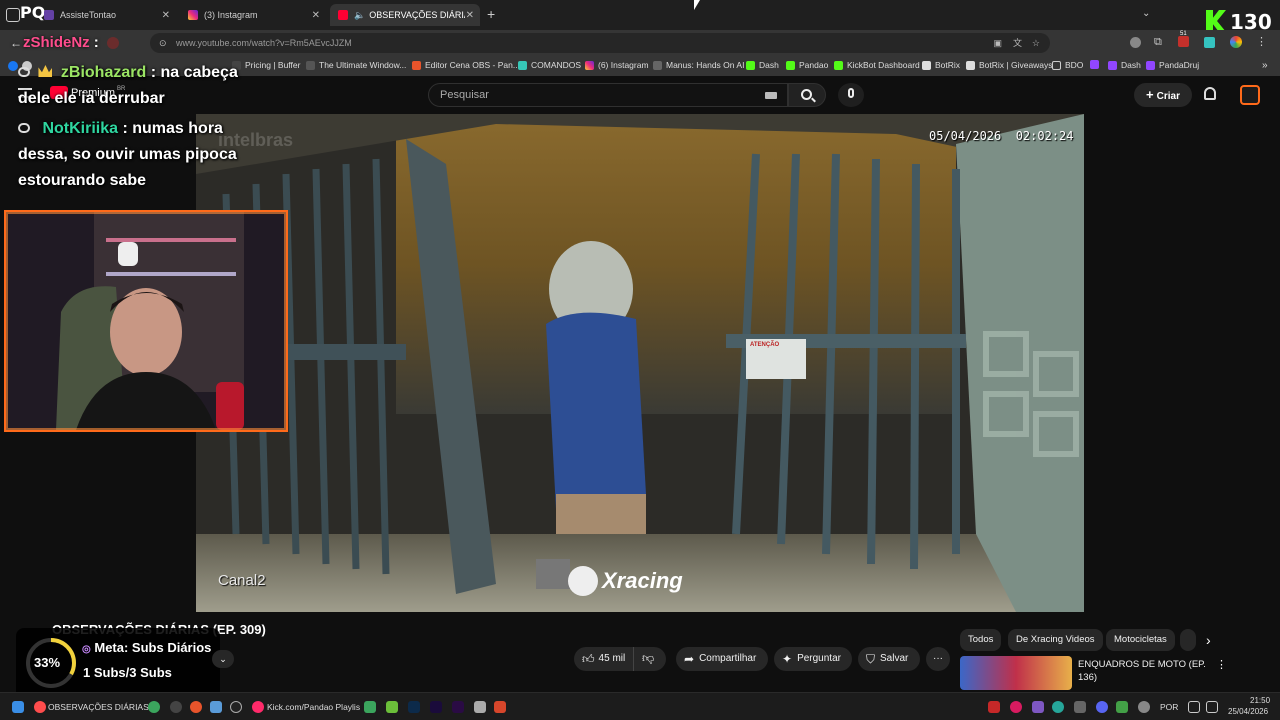 This screenshot has height=720, width=1280. I want to click on tab-label: OBSERVAÇÕES DIÁRIAS (EP, so click(417, 15).